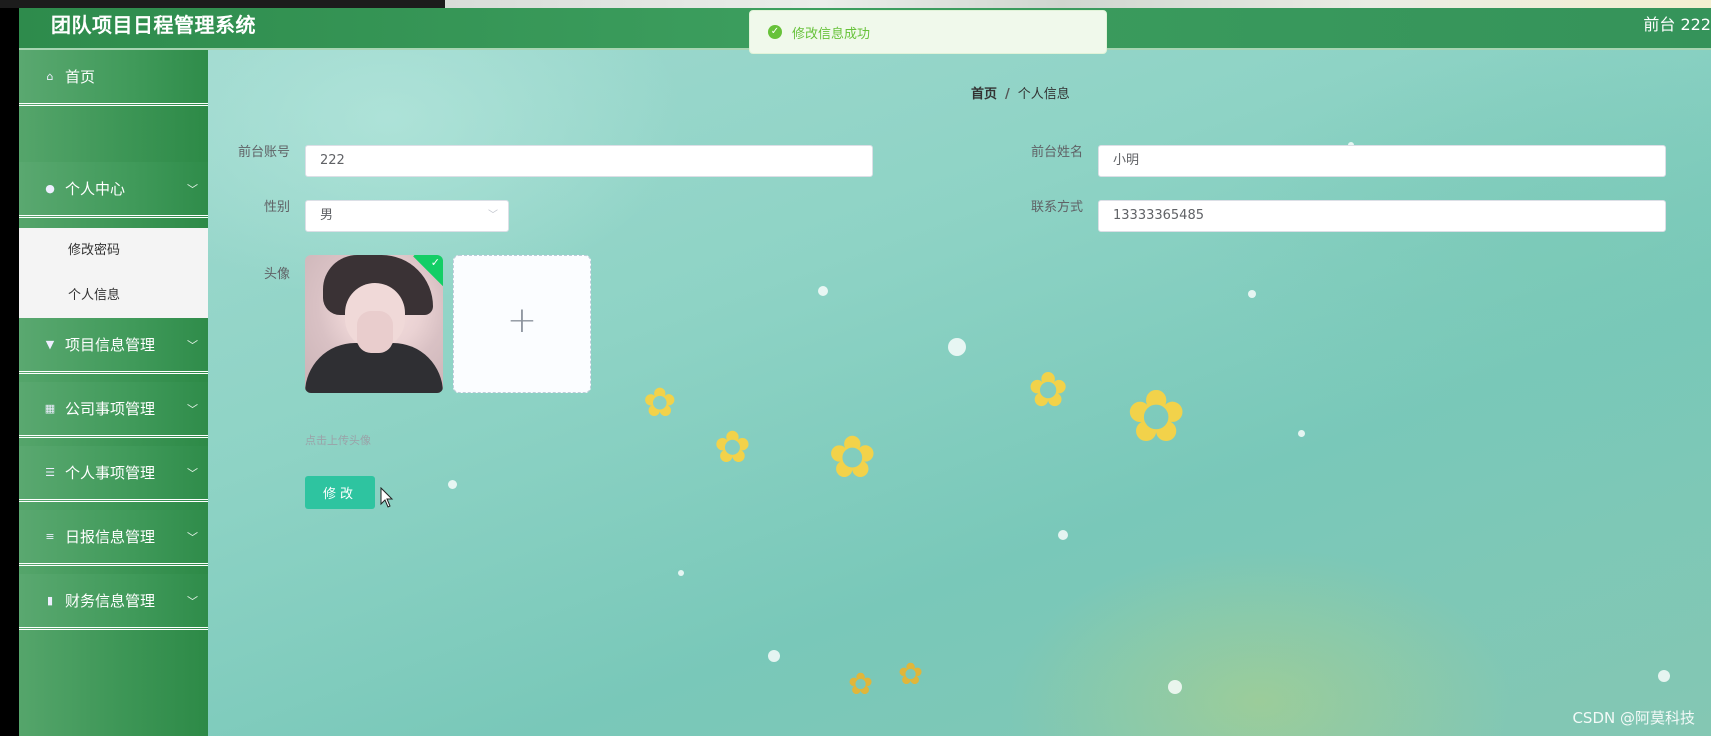  I want to click on flag-icon: ▼, so click(50, 344).